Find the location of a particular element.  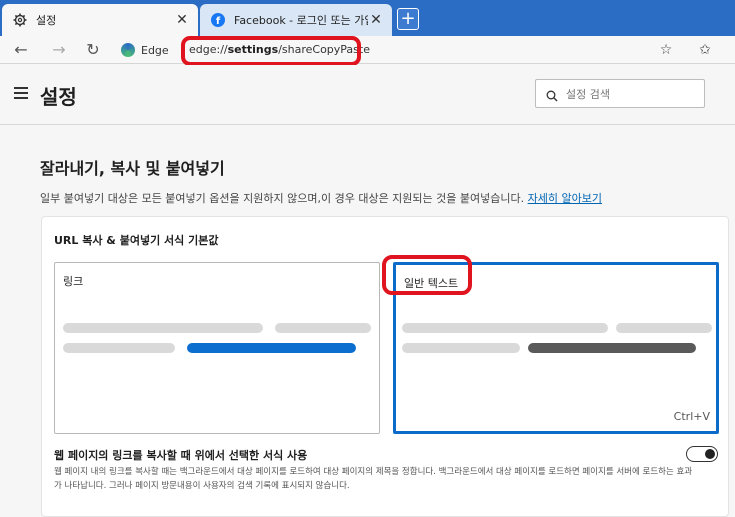

site-identity: Edge is located at coordinates (145, 50).